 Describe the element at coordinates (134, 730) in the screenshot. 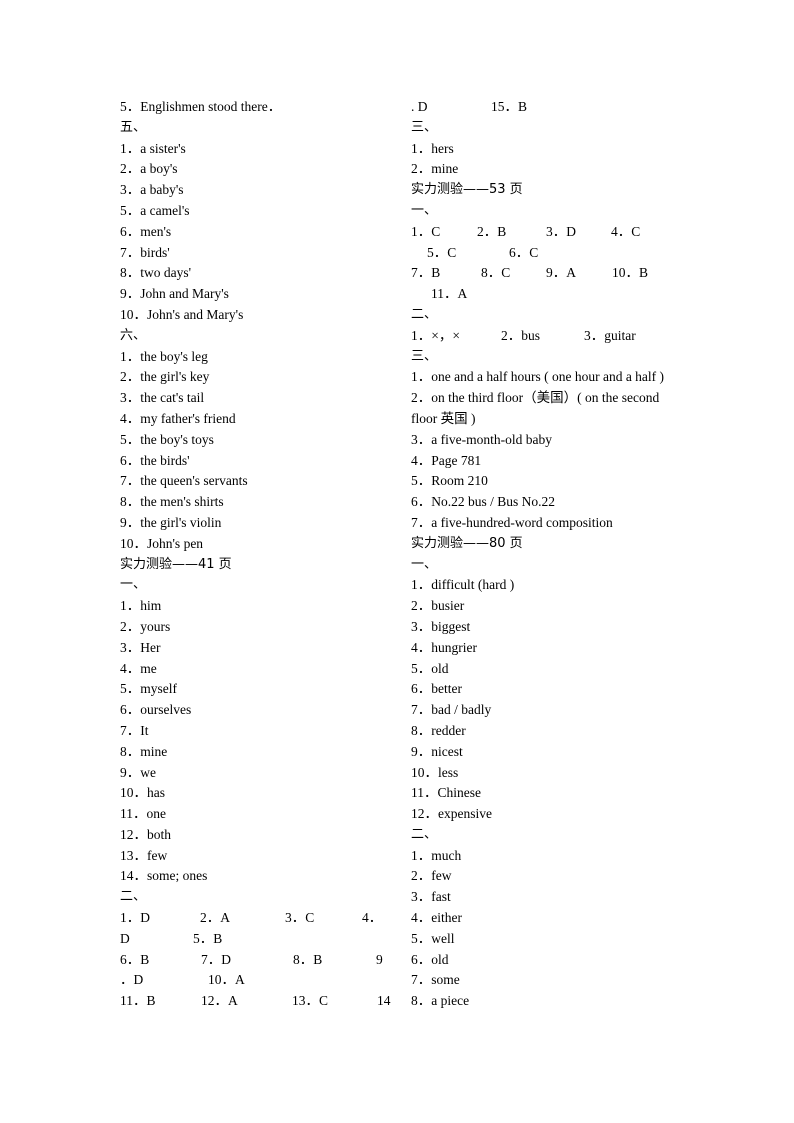

I see `answer-line: 7．It` at that location.